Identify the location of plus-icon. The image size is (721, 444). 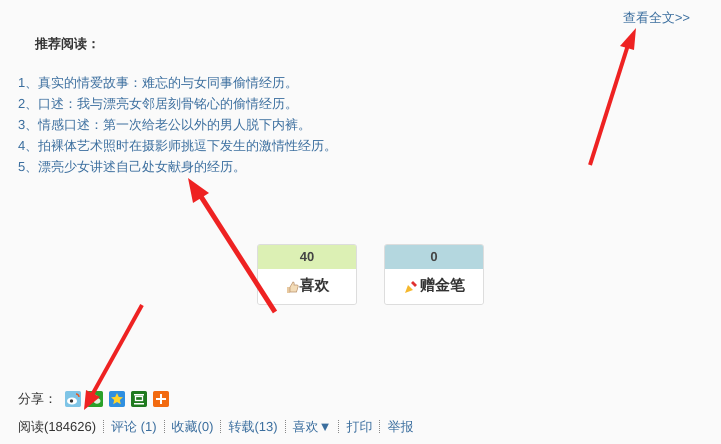
(161, 398).